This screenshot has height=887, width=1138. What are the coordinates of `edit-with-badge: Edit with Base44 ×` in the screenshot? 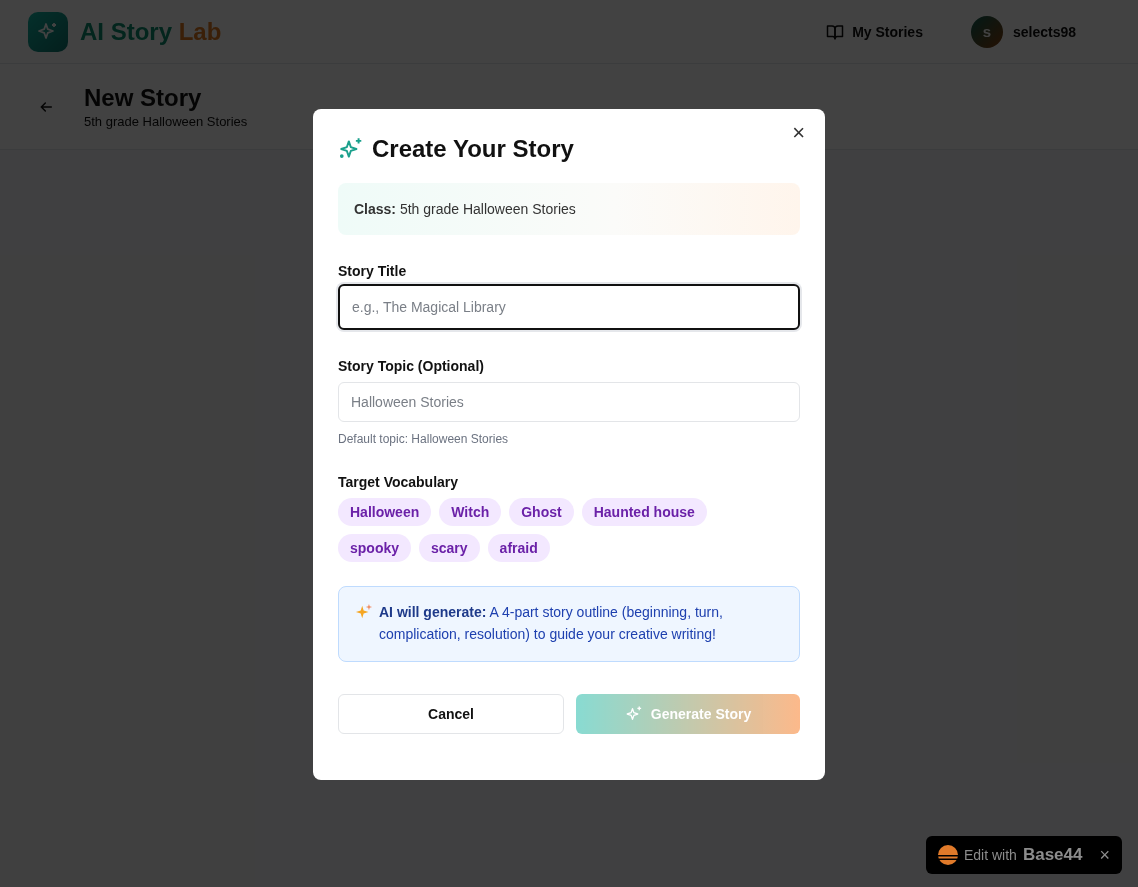 It's located at (1024, 855).